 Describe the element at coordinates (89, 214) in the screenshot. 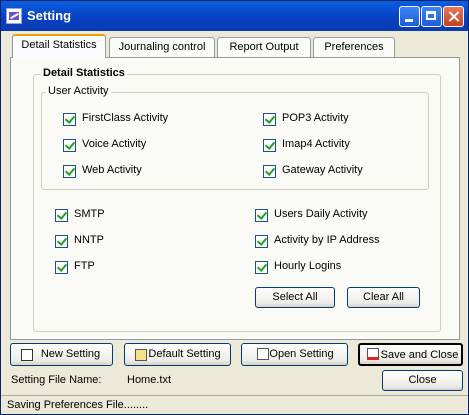

I see `smtp-label: SMTP` at that location.